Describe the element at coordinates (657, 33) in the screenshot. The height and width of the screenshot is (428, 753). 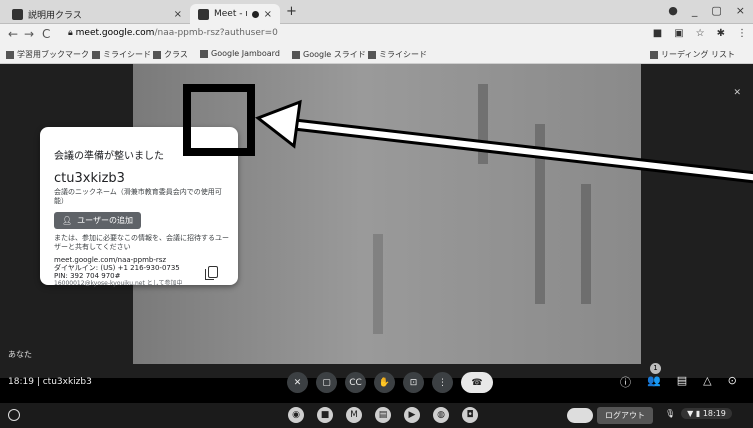
I see `camera-icon: ■` at that location.